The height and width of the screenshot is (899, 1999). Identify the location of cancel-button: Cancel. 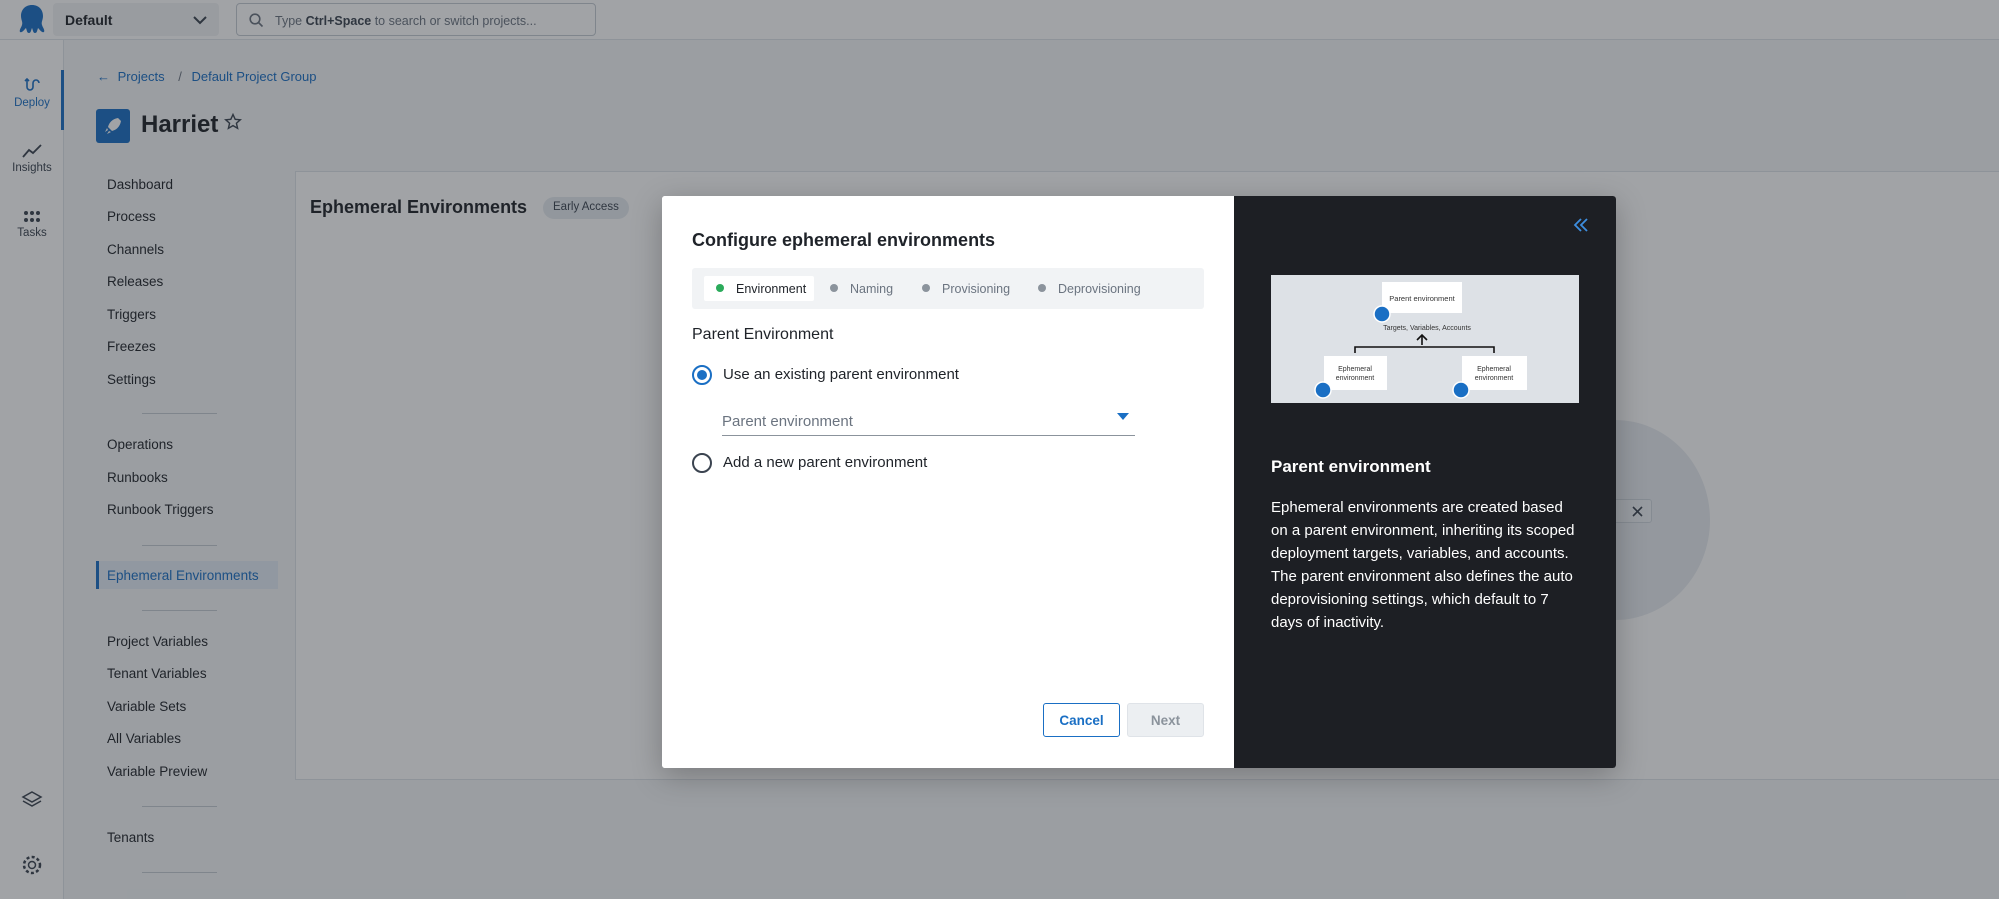
(1081, 720).